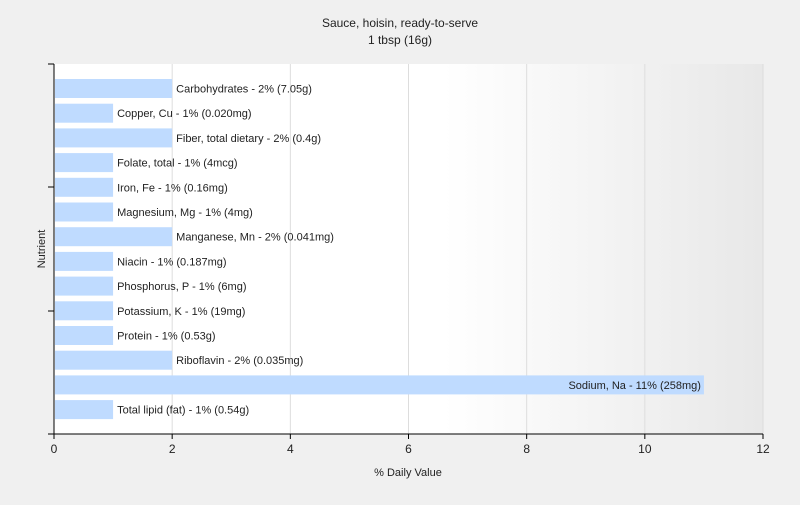 The height and width of the screenshot is (505, 800). I want to click on x-tick-label: 6, so click(408, 449).